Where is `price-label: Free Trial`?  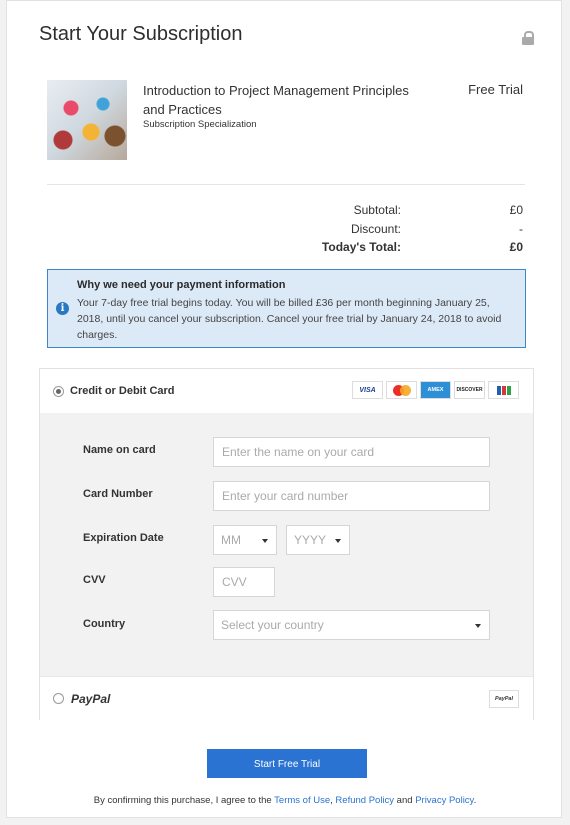 price-label: Free Trial is located at coordinates (495, 89).